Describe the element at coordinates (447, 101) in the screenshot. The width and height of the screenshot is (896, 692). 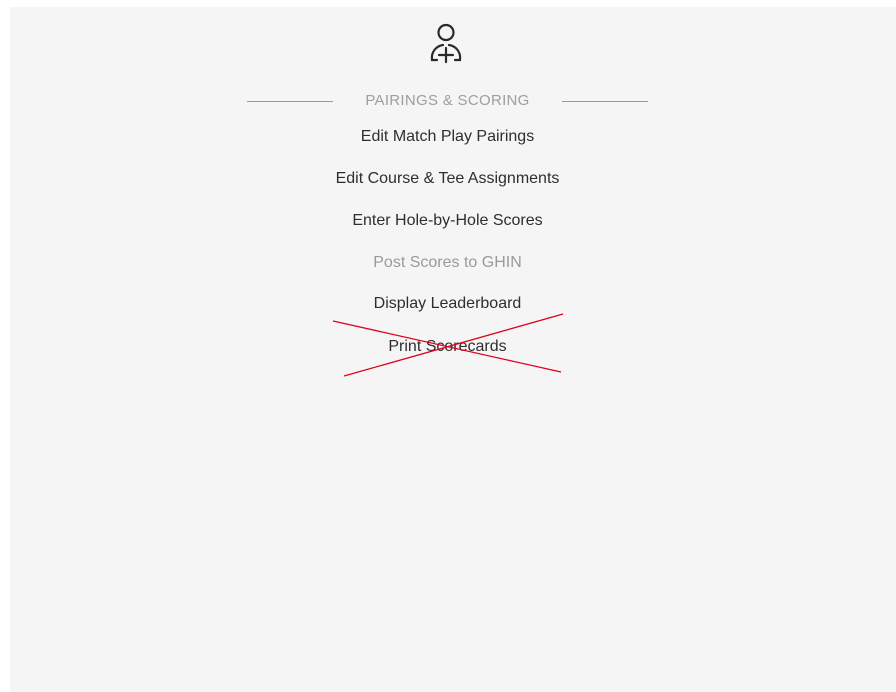
I see `section-header-pairings-scoring: PAIRINGS & SCORING` at that location.